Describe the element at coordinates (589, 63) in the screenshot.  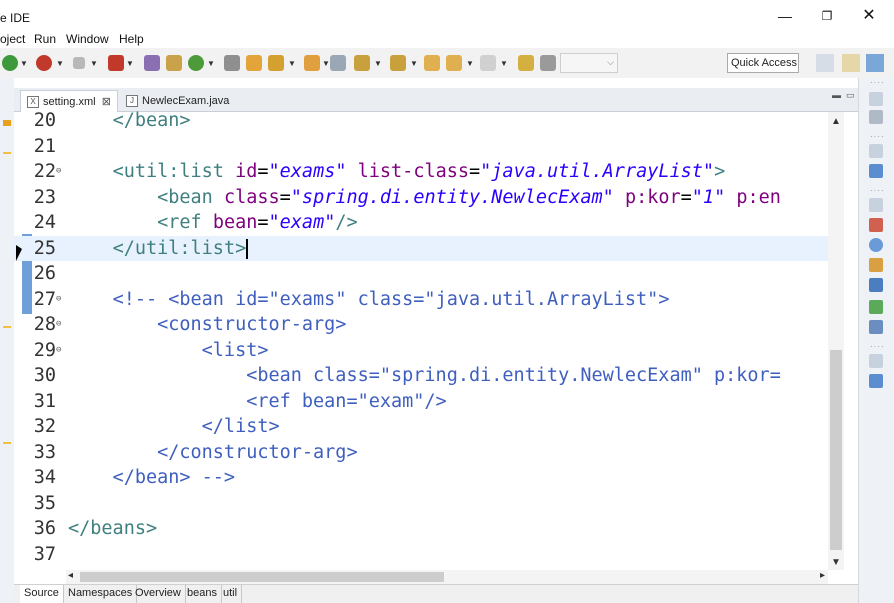
I see `toolbar-combo: ⌵` at that location.